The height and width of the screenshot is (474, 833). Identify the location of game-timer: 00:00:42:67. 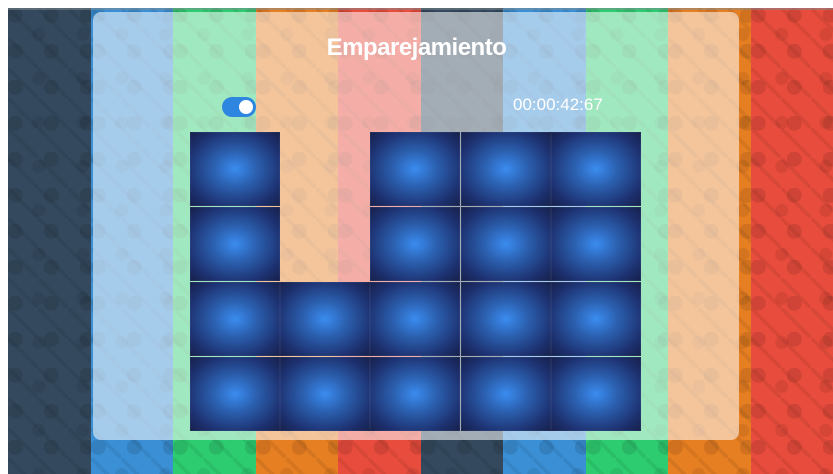
(558, 104).